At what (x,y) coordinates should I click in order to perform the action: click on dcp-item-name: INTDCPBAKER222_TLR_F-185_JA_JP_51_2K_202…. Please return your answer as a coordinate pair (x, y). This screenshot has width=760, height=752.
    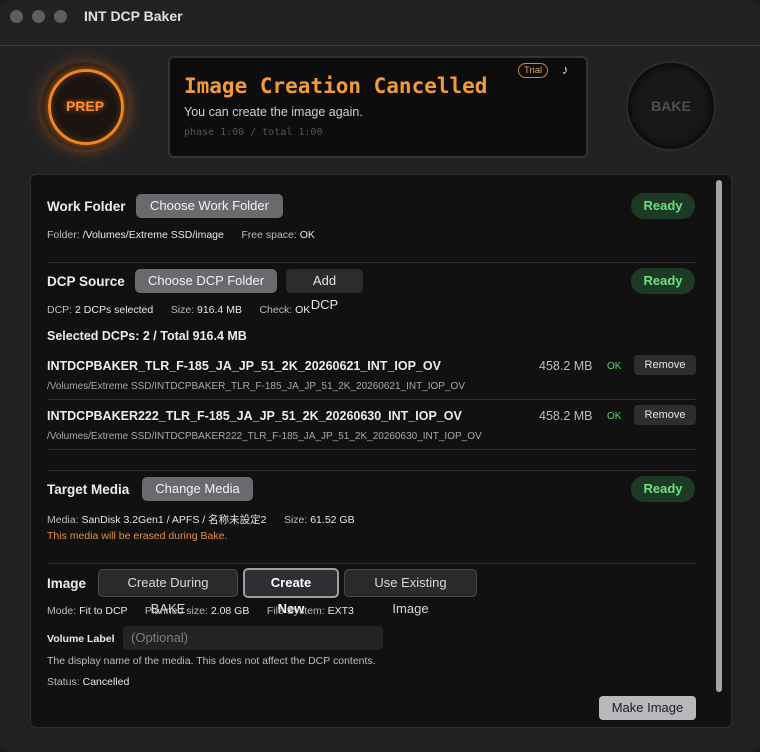
    Looking at the image, I should click on (254, 416).